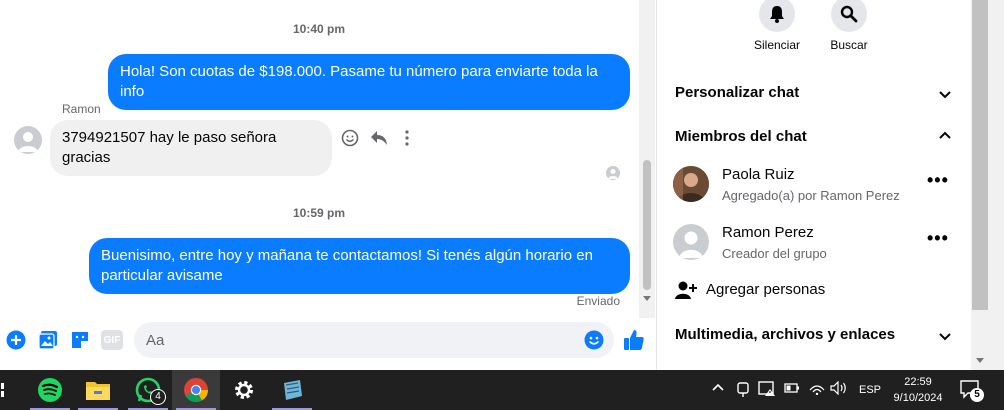 Image resolution: width=1004 pixels, height=410 pixels. Describe the element at coordinates (112, 340) in the screenshot. I see `gif-icon: GIF` at that location.